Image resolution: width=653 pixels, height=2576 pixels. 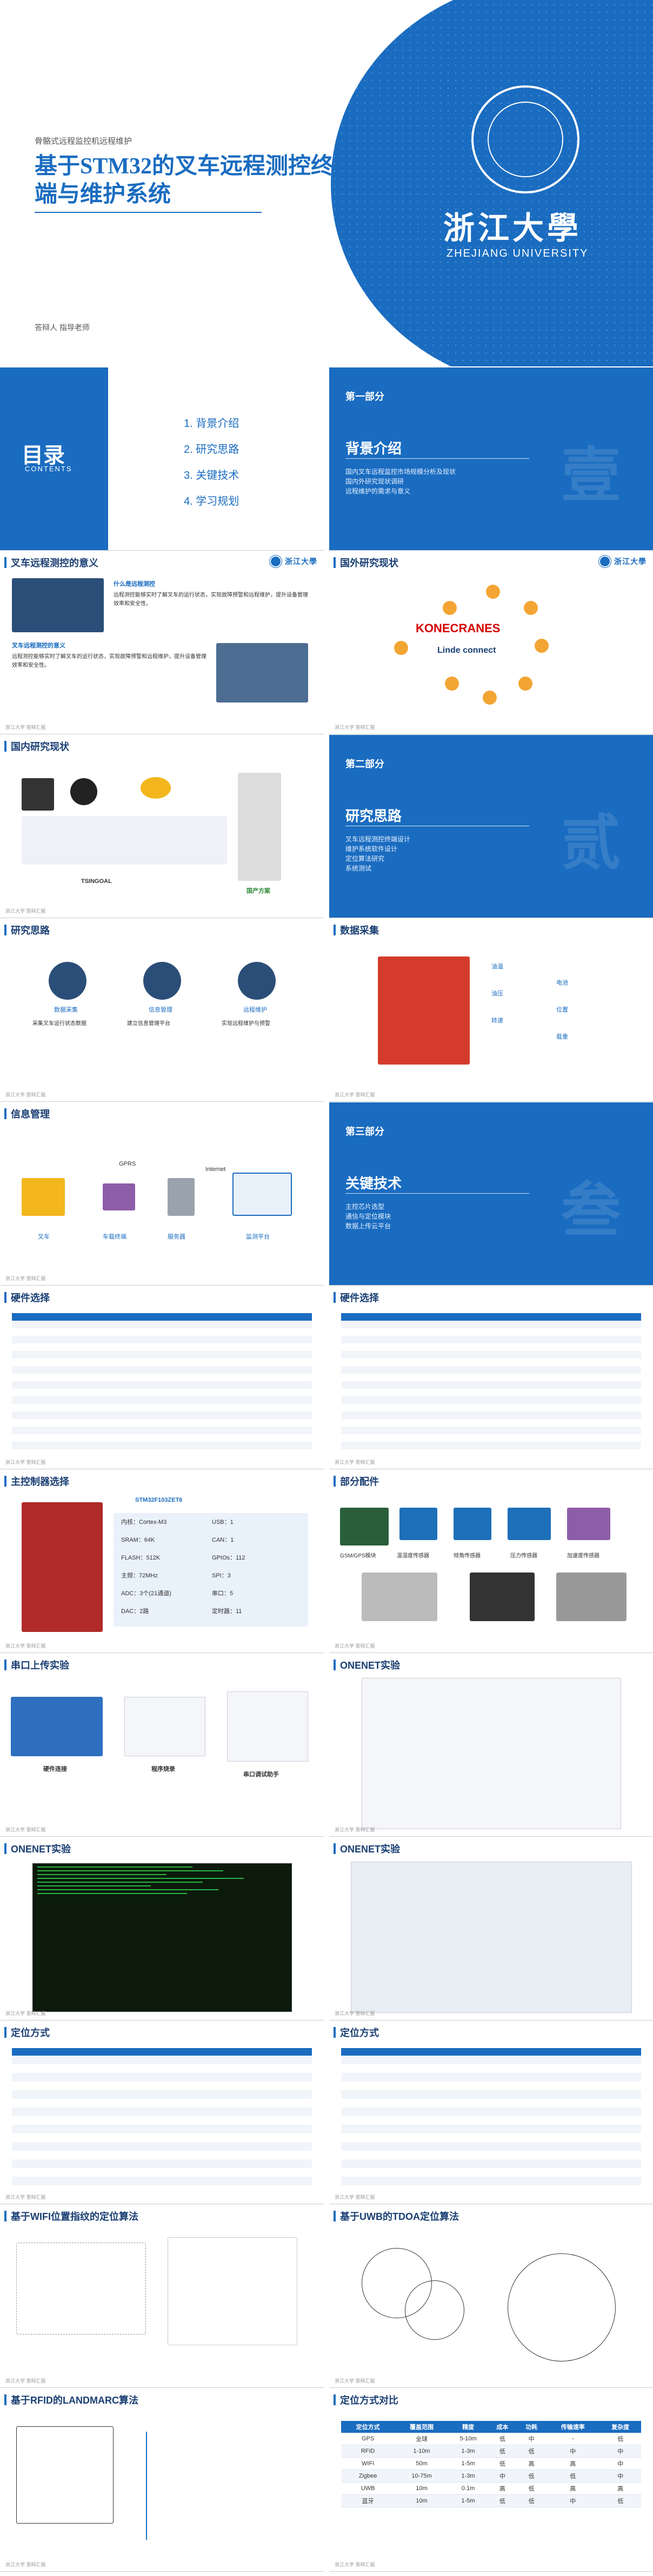 What do you see at coordinates (135, 1611) in the screenshot?
I see `spec-item: DAC：2路` at bounding box center [135, 1611].